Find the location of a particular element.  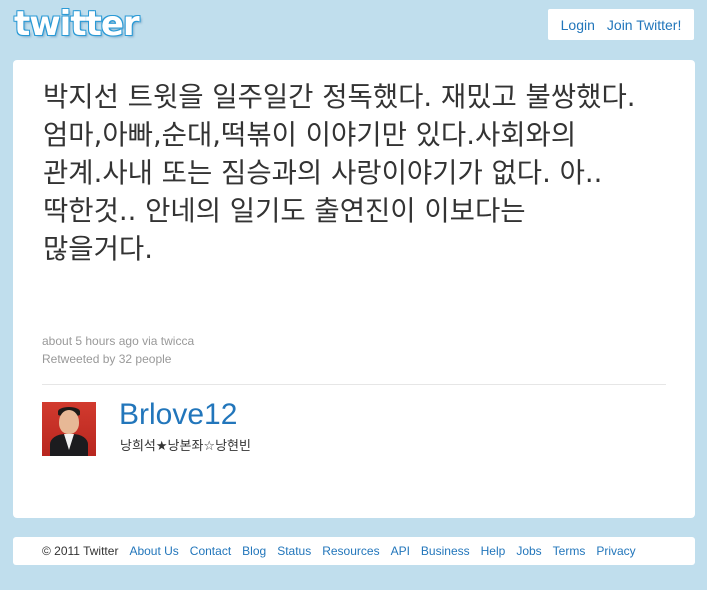

footer-link-privacy: Privacy is located at coordinates (615, 551).